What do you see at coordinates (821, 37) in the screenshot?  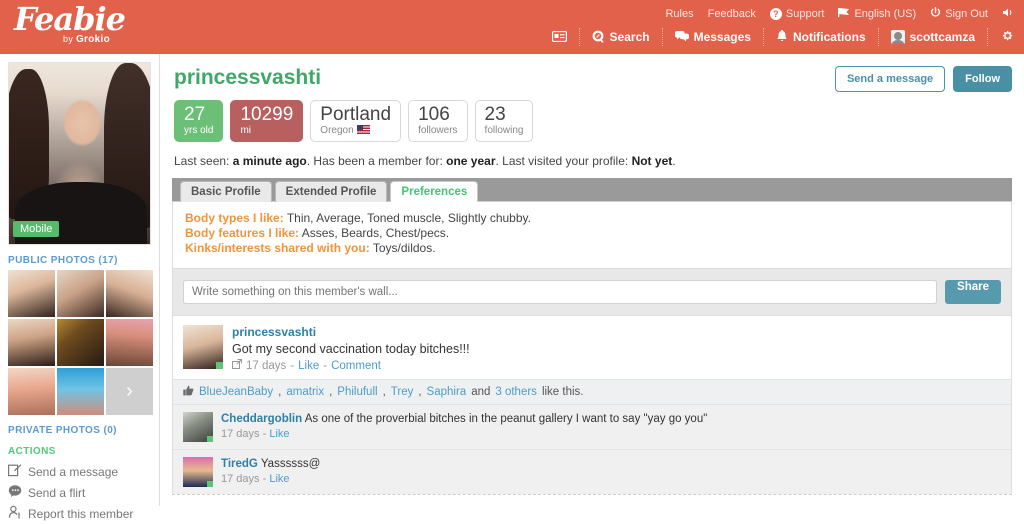 I see `nav-item-notifications: Notifications` at bounding box center [821, 37].